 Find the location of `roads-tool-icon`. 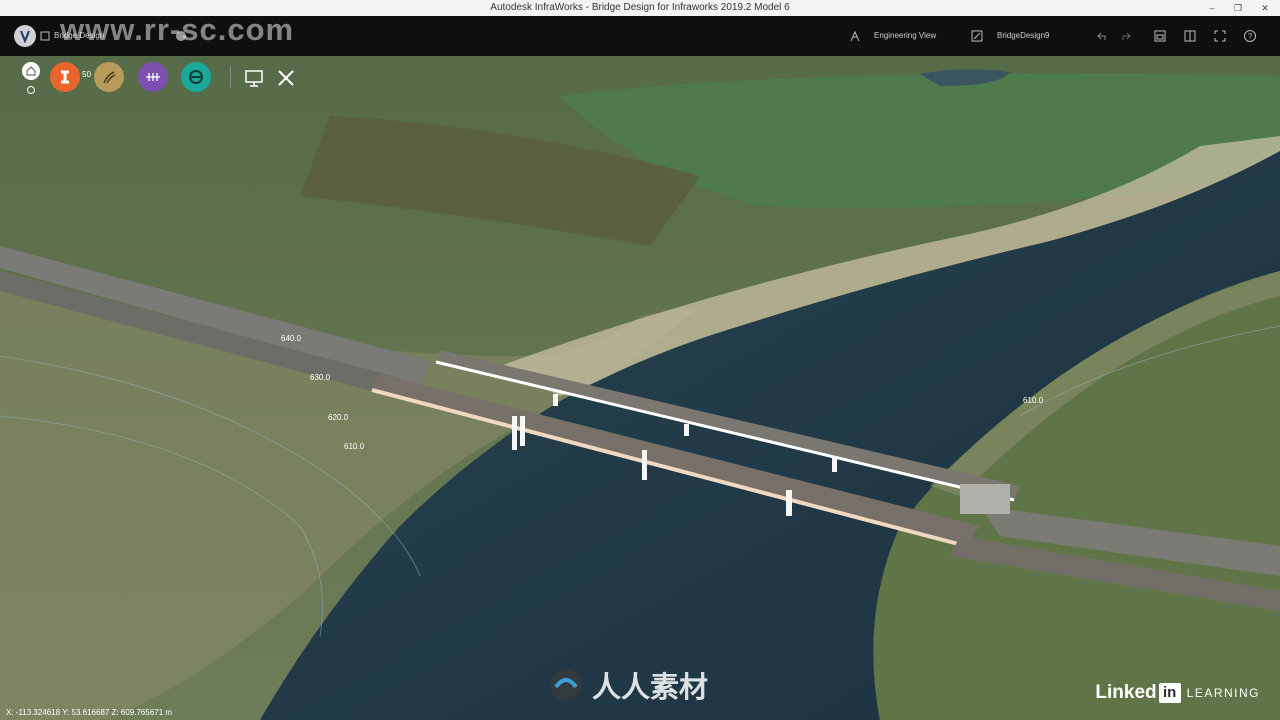

roads-tool-icon is located at coordinates (109, 77).